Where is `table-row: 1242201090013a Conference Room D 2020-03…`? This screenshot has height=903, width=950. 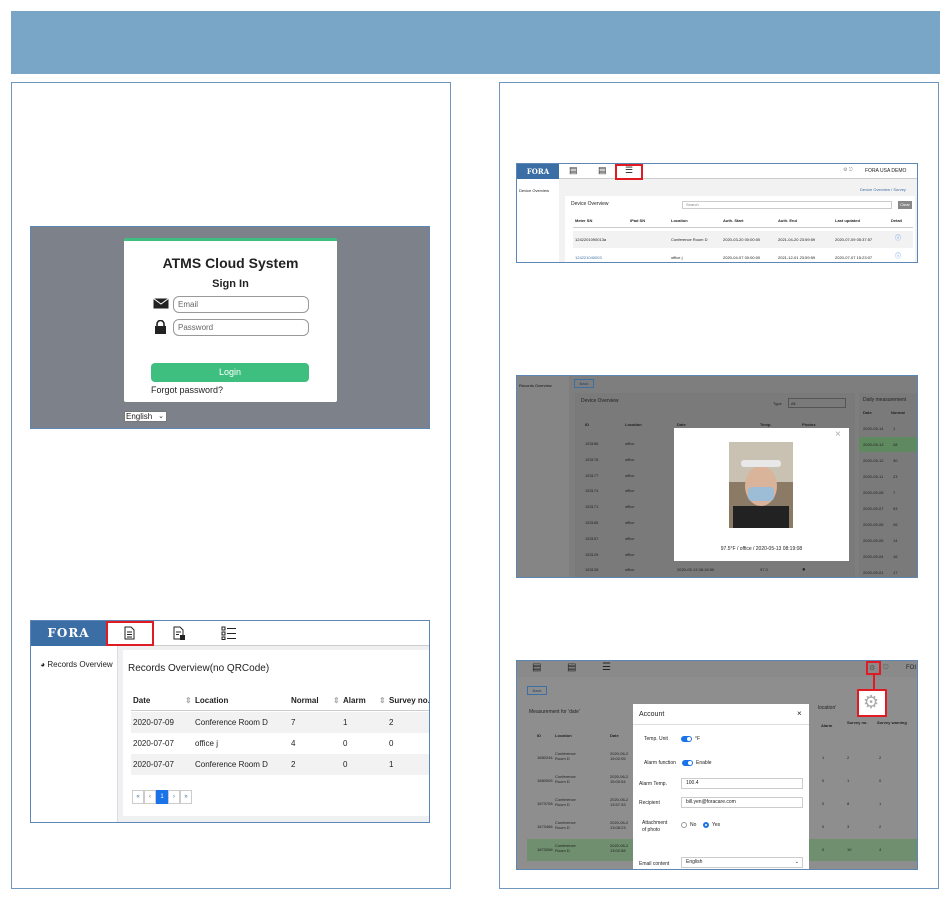
table-row: 1242201090013a Conference Room D 2020-03… is located at coordinates (743, 239).